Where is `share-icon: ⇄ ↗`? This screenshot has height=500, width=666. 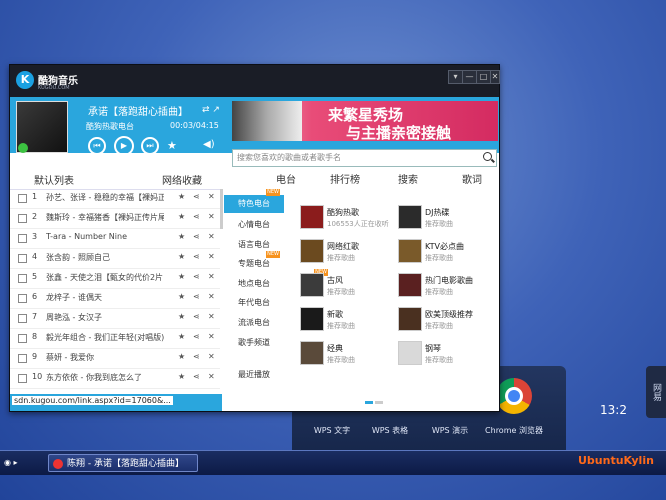
share-icon: ⇄ ↗ is located at coordinates (211, 110).